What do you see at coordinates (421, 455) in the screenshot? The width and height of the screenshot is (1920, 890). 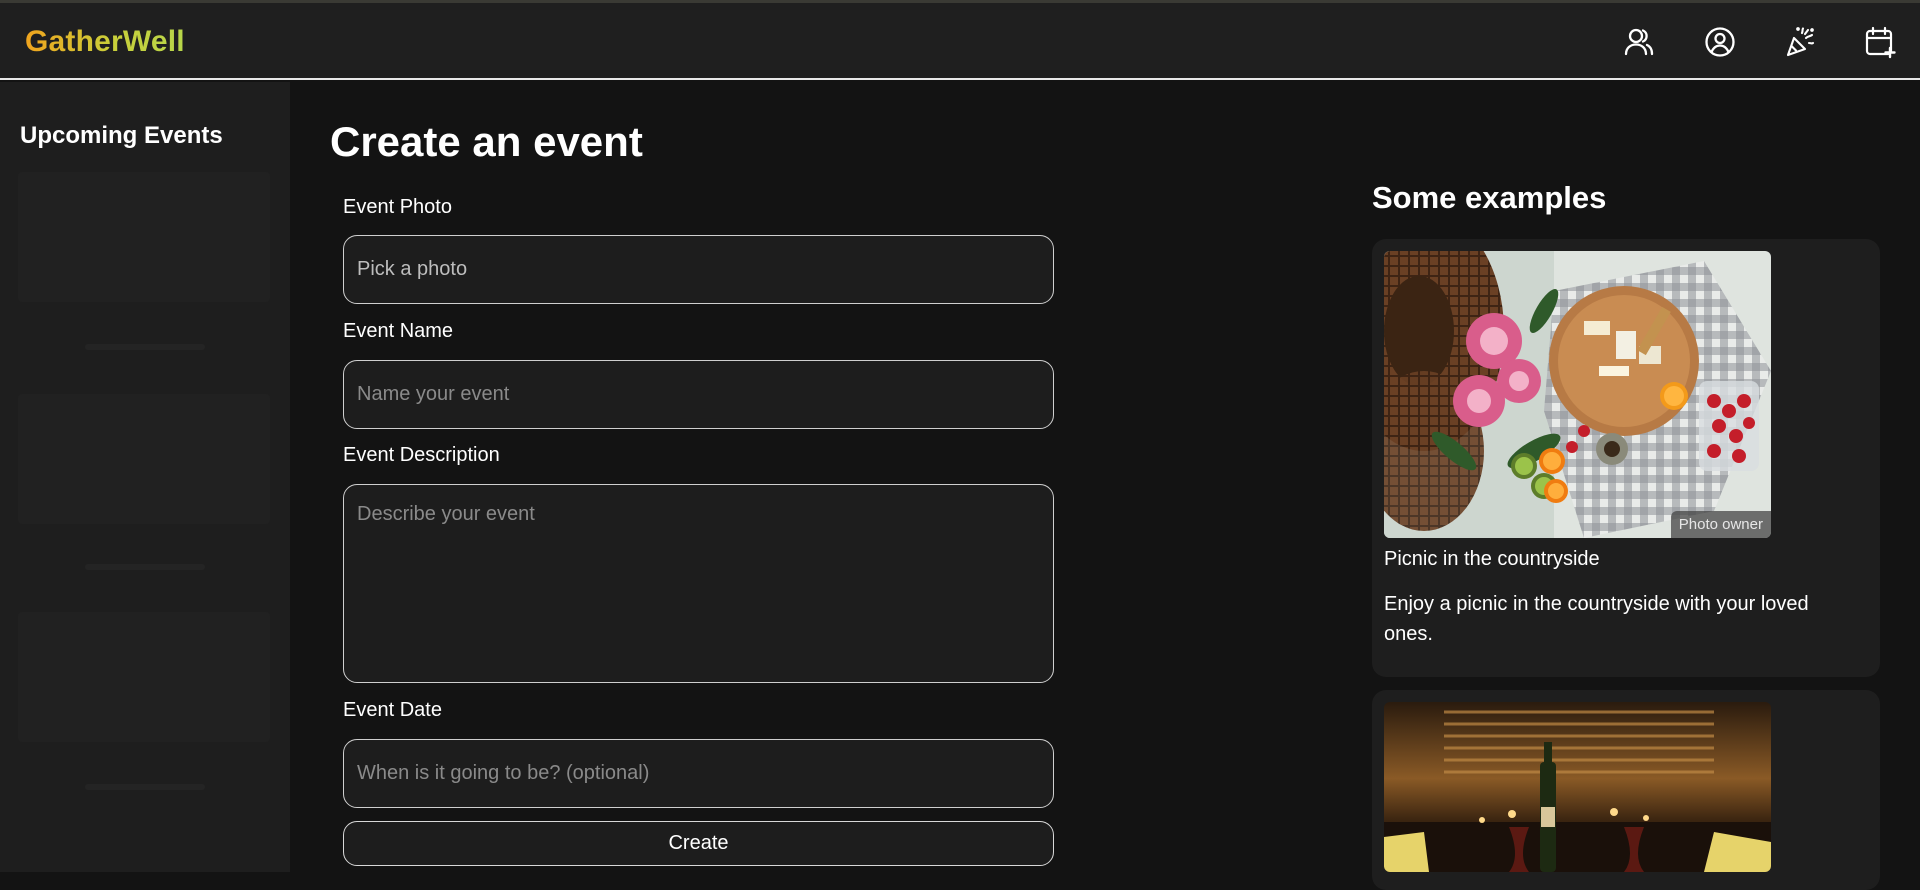 I see `event-description-label: Event Description` at bounding box center [421, 455].